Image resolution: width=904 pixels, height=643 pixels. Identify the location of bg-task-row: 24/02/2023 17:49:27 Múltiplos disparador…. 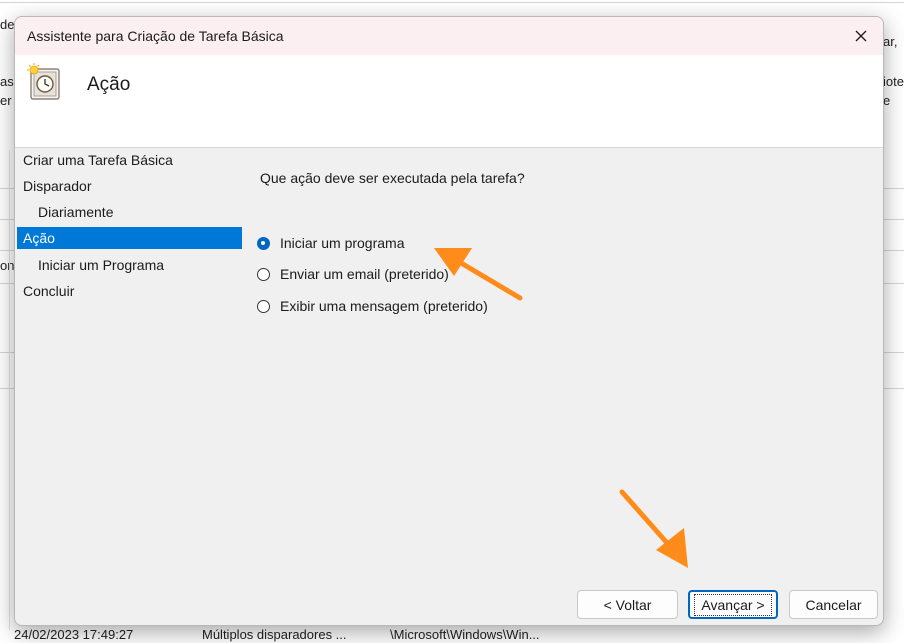
(452, 633).